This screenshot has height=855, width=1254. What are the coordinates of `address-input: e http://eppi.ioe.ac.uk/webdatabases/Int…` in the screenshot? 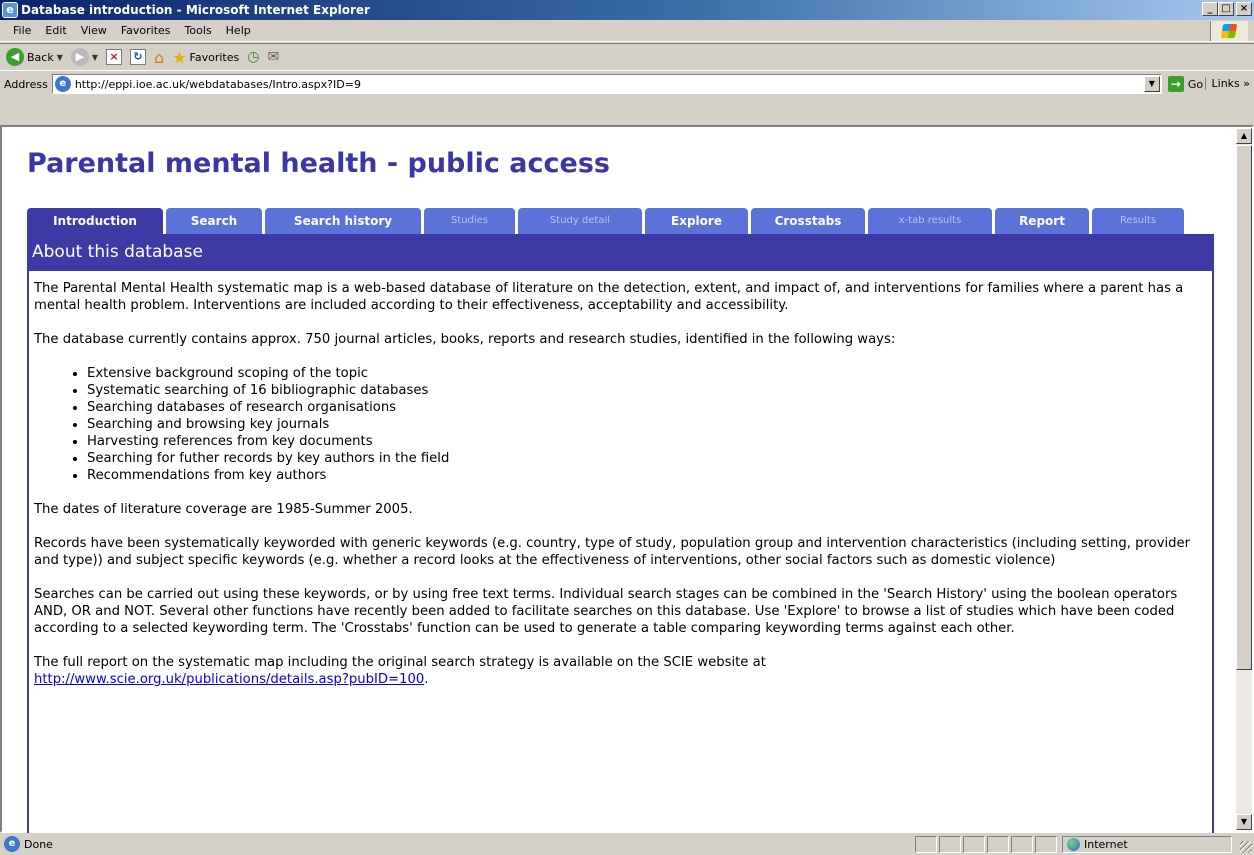 It's located at (606, 84).